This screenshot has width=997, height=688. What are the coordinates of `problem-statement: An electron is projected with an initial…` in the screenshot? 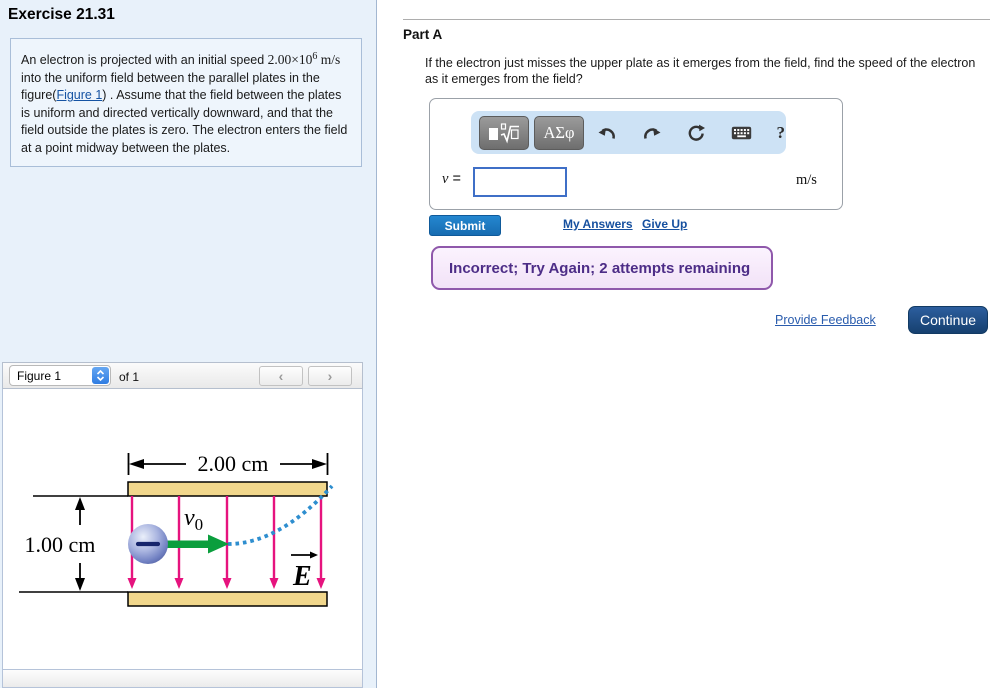 It's located at (186, 103).